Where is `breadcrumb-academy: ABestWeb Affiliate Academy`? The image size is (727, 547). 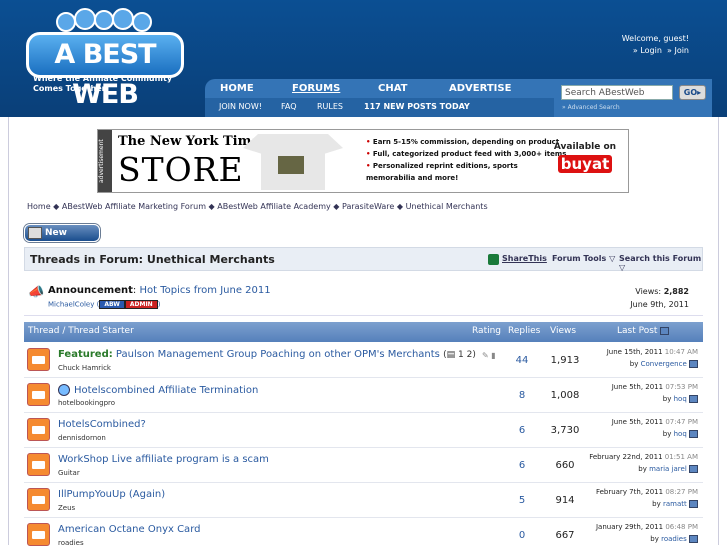 breadcrumb-academy: ABestWeb Affiliate Academy is located at coordinates (274, 206).